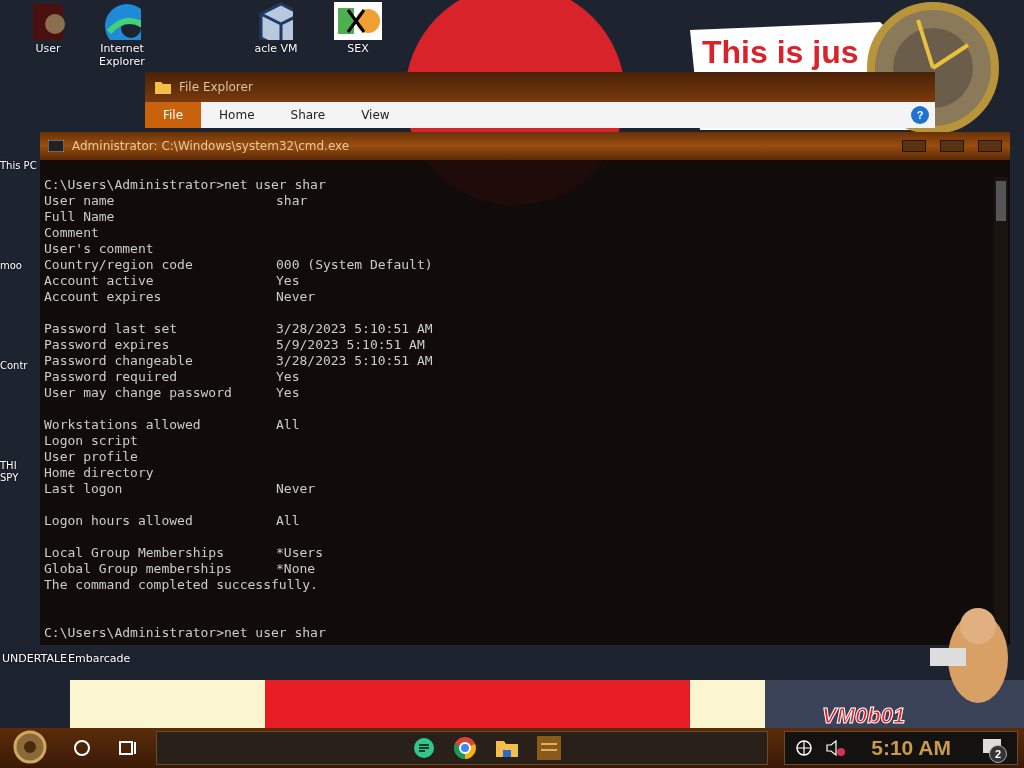 Image resolution: width=1024 pixels, height=768 pixels. Describe the element at coordinates (780, 52) in the screenshot. I see `sign-text: This is jus` at that location.